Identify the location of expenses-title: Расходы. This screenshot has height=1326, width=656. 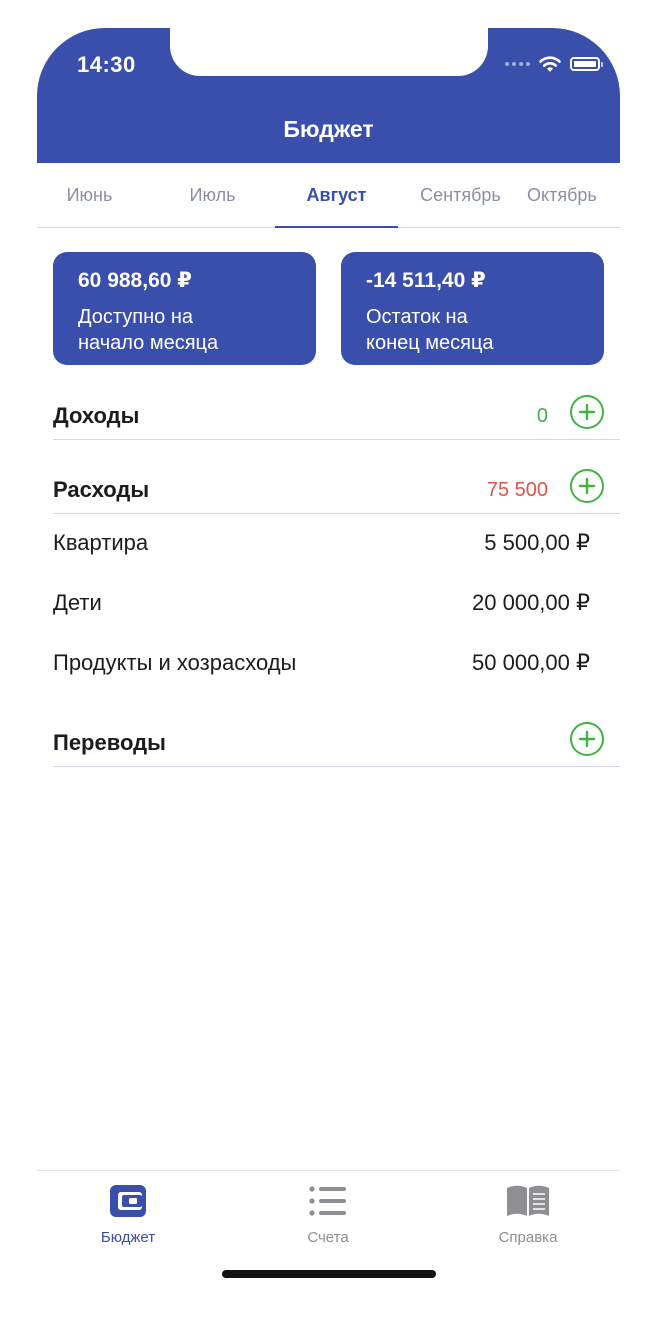
(101, 489).